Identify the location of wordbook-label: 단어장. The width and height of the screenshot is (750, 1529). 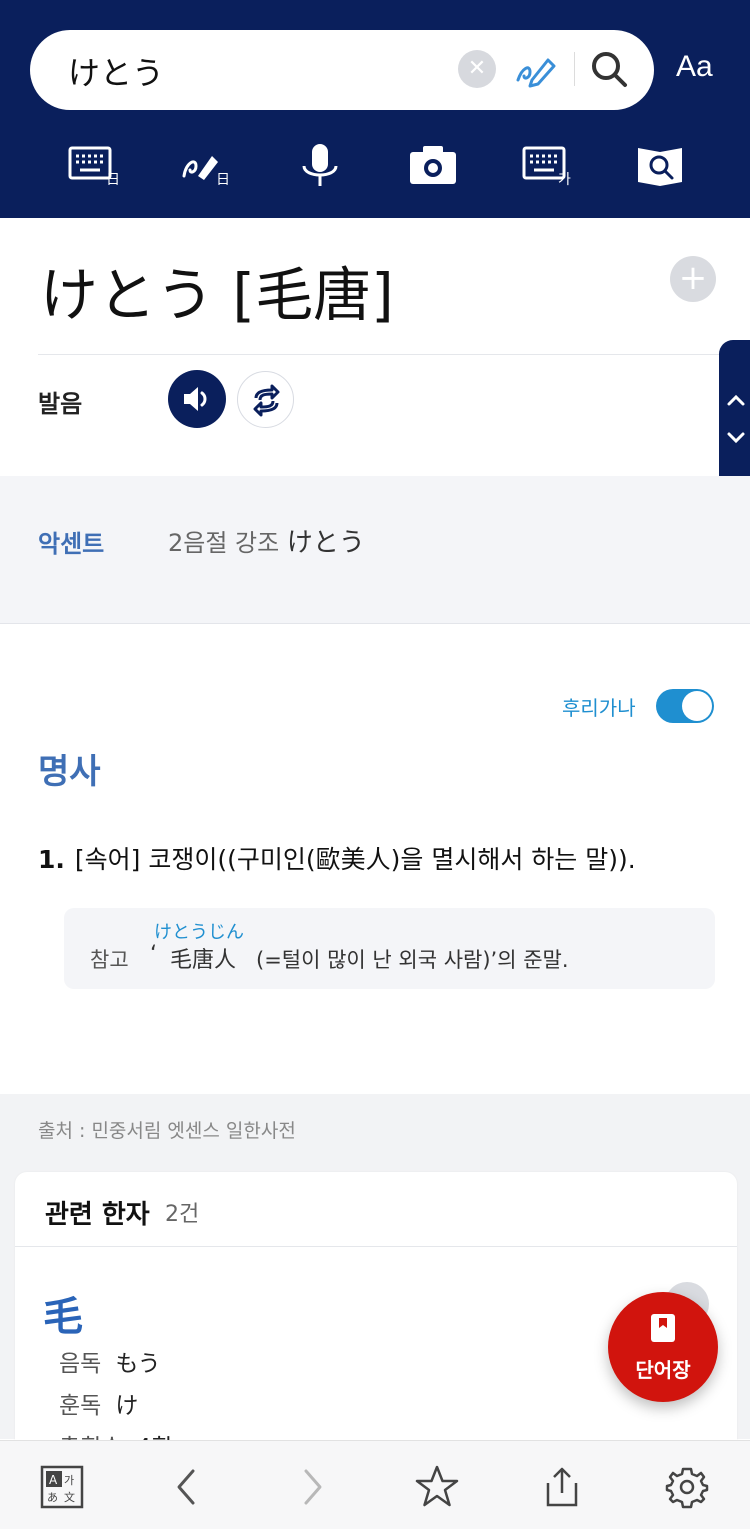
(663, 1370).